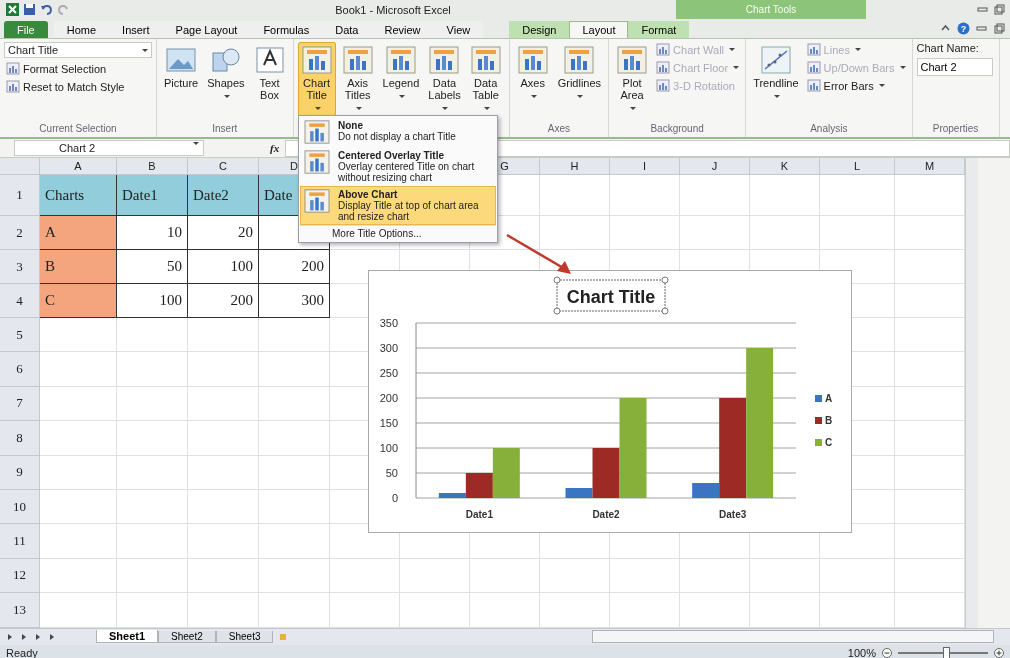  What do you see at coordinates (294, 301) in the screenshot?
I see `table-cell: 300` at bounding box center [294, 301].